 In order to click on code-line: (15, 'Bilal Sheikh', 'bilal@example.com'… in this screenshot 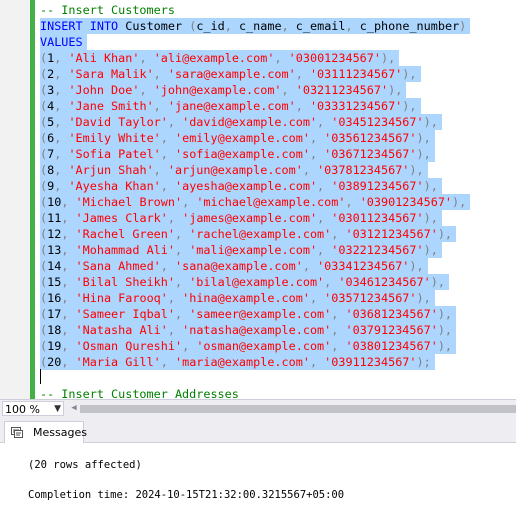, I will do `click(242, 282)`.